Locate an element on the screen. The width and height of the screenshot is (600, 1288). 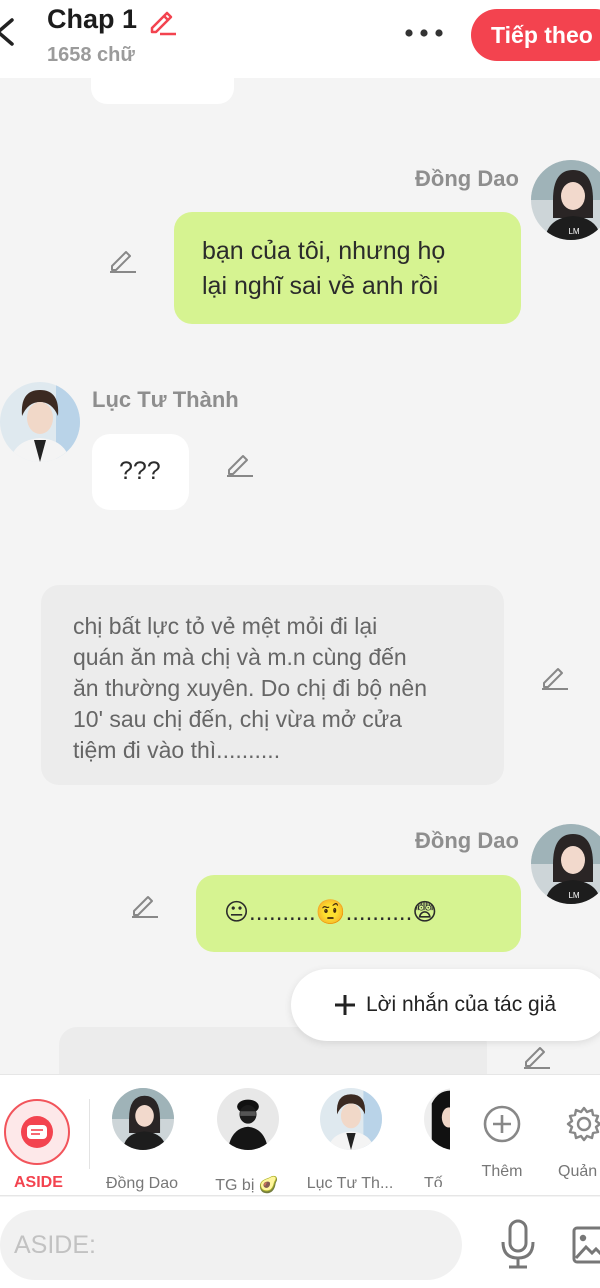
message-bubble: ??? is located at coordinates (140, 472).